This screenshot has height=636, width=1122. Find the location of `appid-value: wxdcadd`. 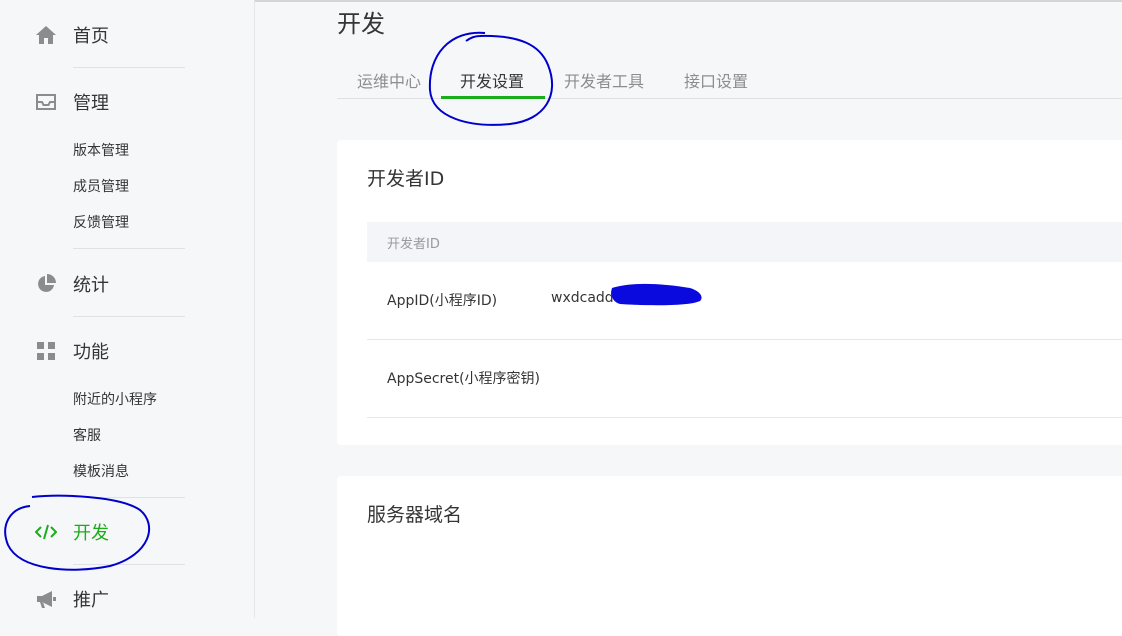

appid-value: wxdcadd is located at coordinates (582, 298).